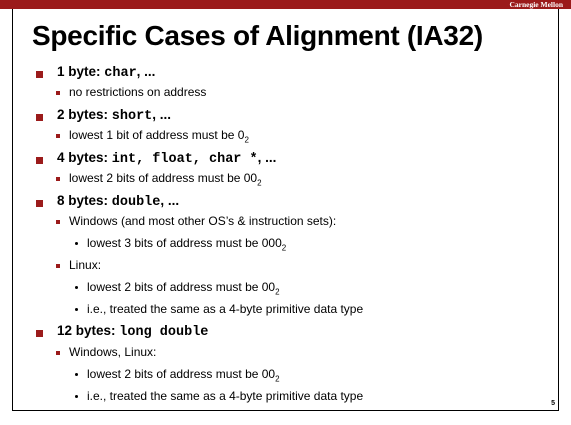 The width and height of the screenshot is (571, 425). I want to click on list-item: Windows, Linux:, so click(112, 352).